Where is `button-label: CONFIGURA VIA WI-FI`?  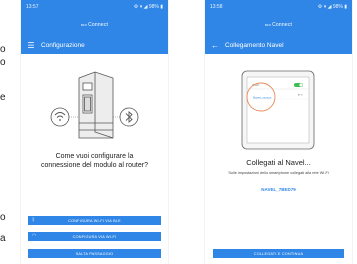 button-label: CONFIGURA VIA WI-FI is located at coordinates (94, 236).